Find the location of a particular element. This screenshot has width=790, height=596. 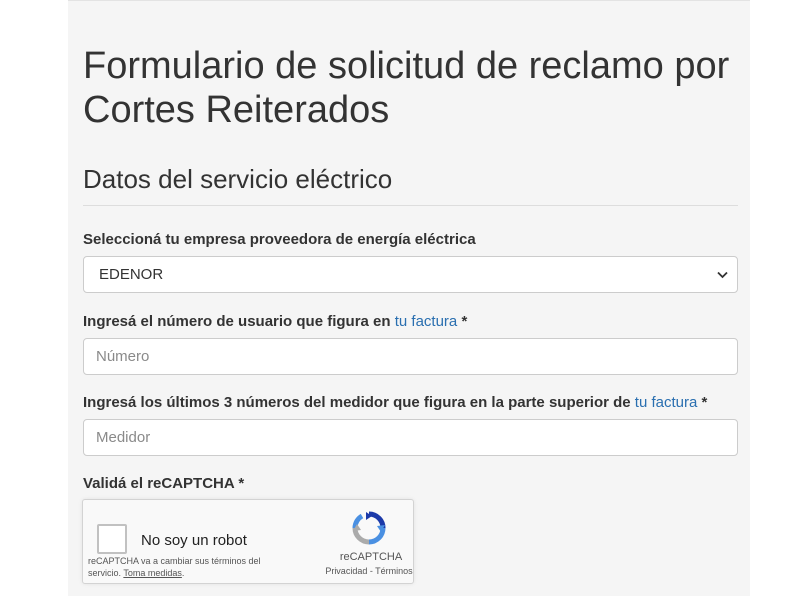

user-number-input is located at coordinates (410, 356).